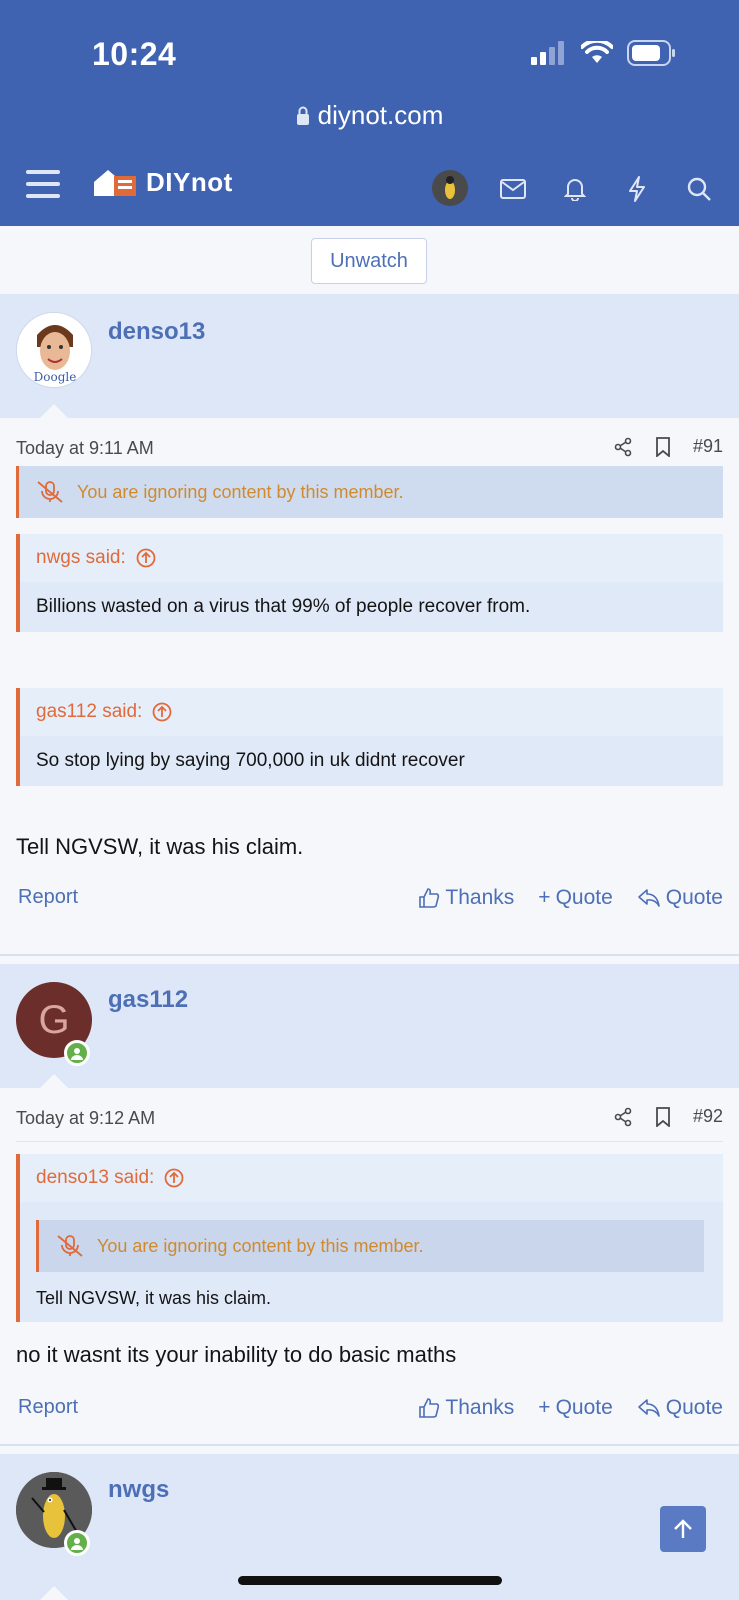 The height and width of the screenshot is (1600, 739). I want to click on search-icon, so click(699, 189).